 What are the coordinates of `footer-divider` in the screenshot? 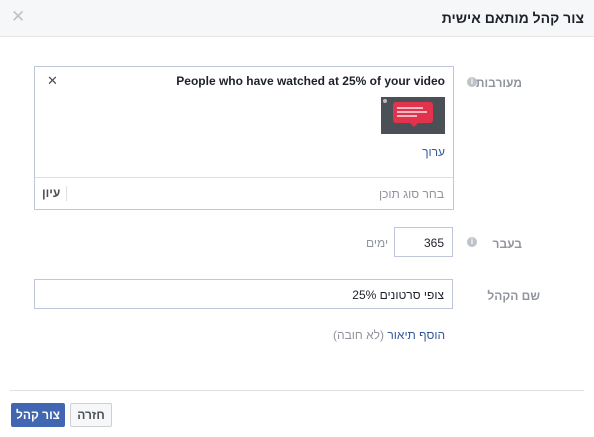 It's located at (297, 390).